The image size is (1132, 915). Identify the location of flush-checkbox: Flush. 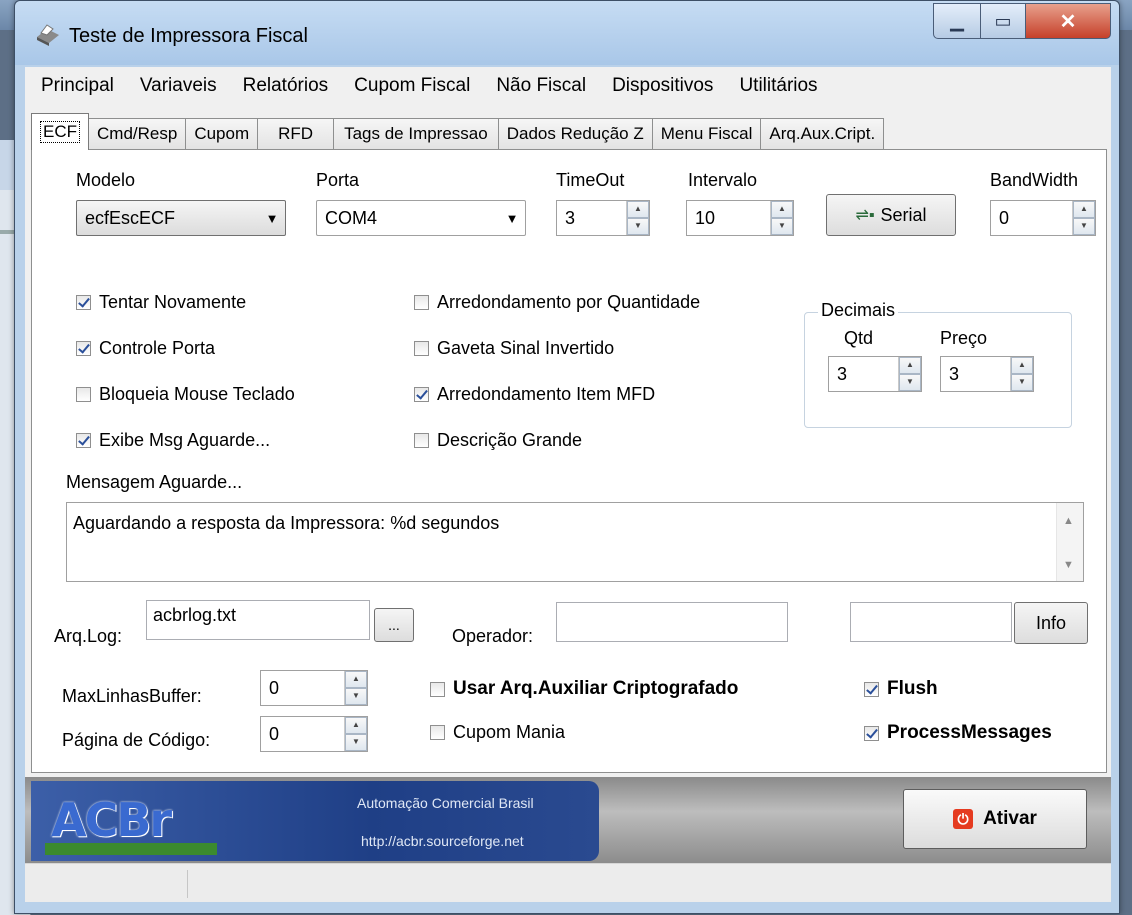
(901, 689).